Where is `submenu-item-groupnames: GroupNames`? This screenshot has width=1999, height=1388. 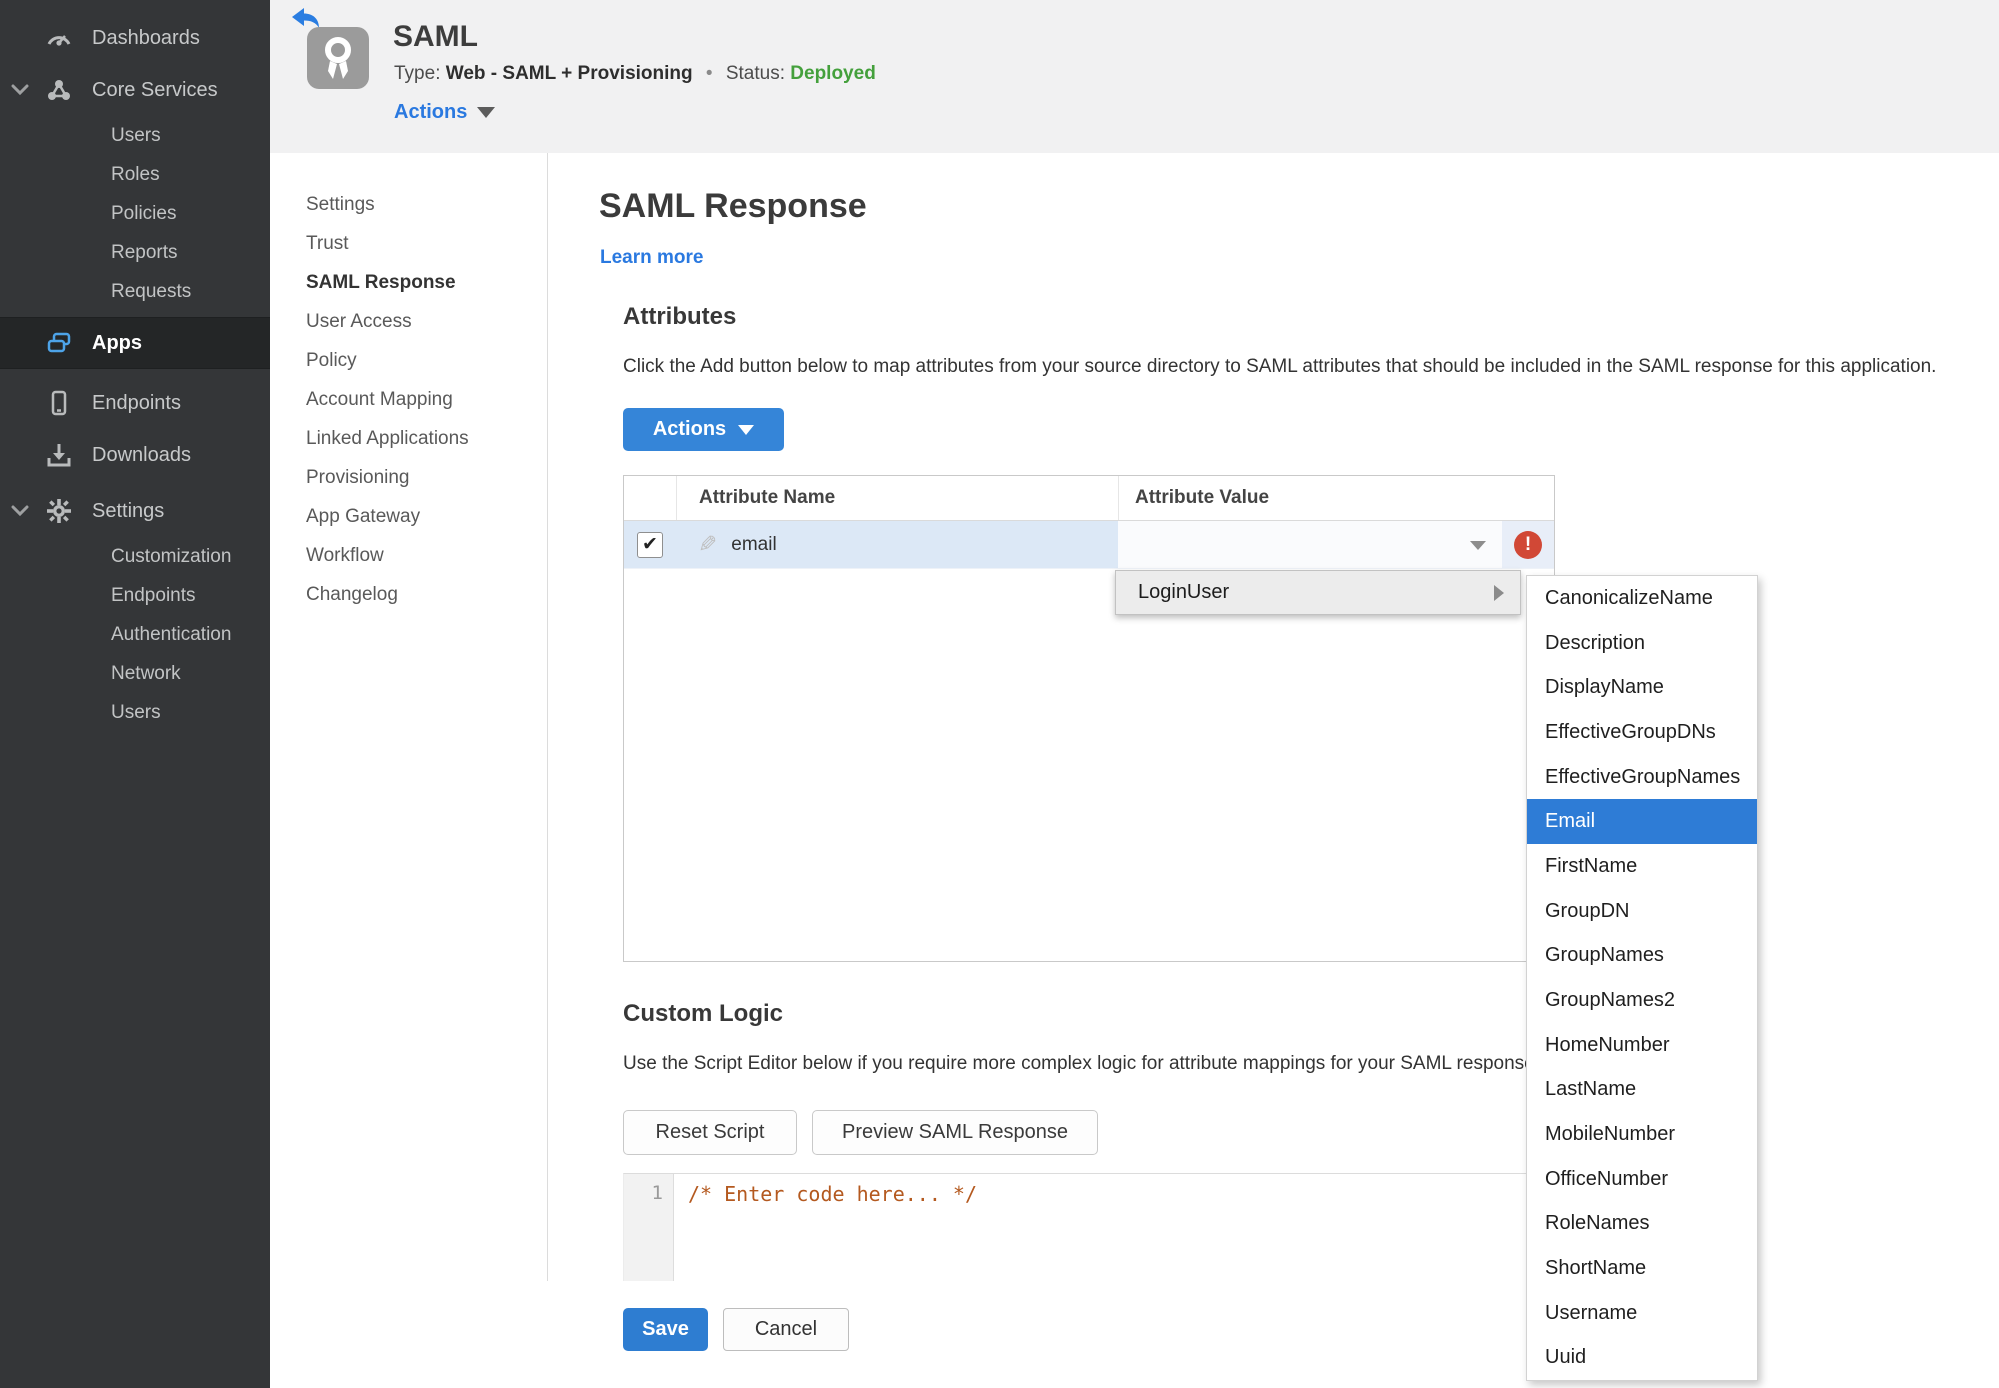 submenu-item-groupnames: GroupNames is located at coordinates (1642, 955).